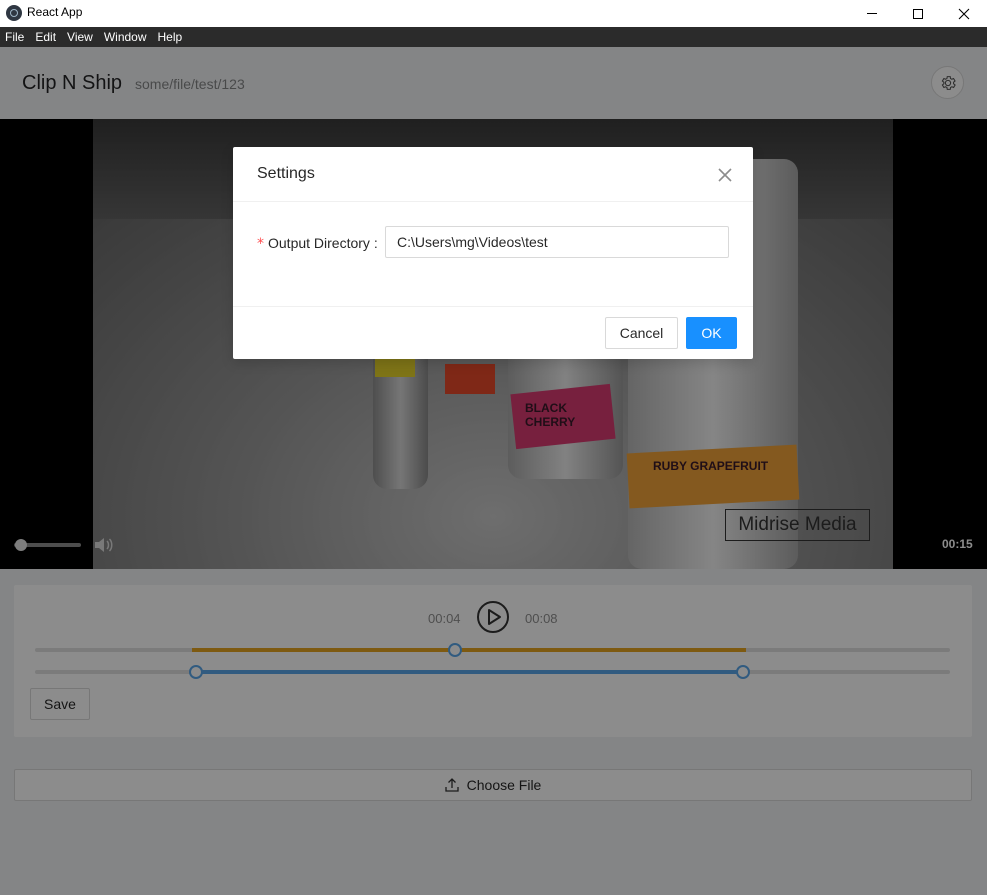  What do you see at coordinates (493, 174) in the screenshot?
I see `modal-header: Settings` at bounding box center [493, 174].